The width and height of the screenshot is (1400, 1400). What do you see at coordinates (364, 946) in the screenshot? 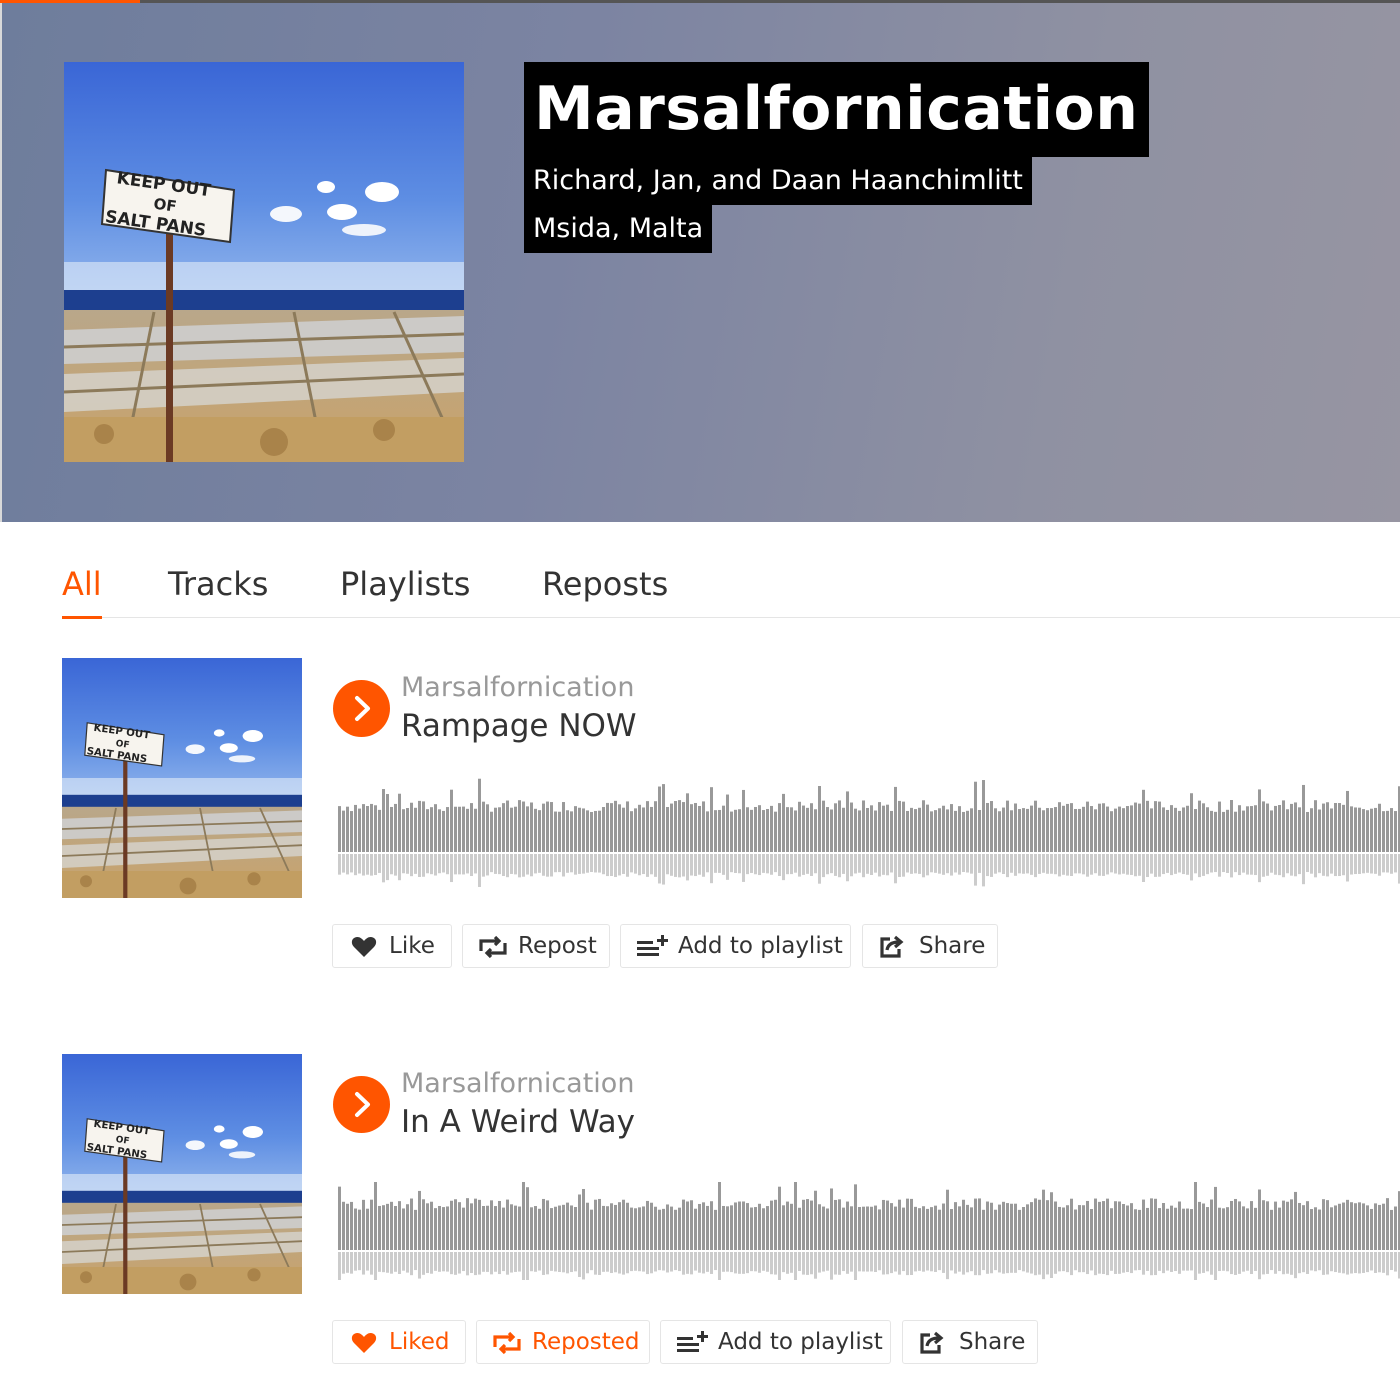
I see `heart-icon` at bounding box center [364, 946].